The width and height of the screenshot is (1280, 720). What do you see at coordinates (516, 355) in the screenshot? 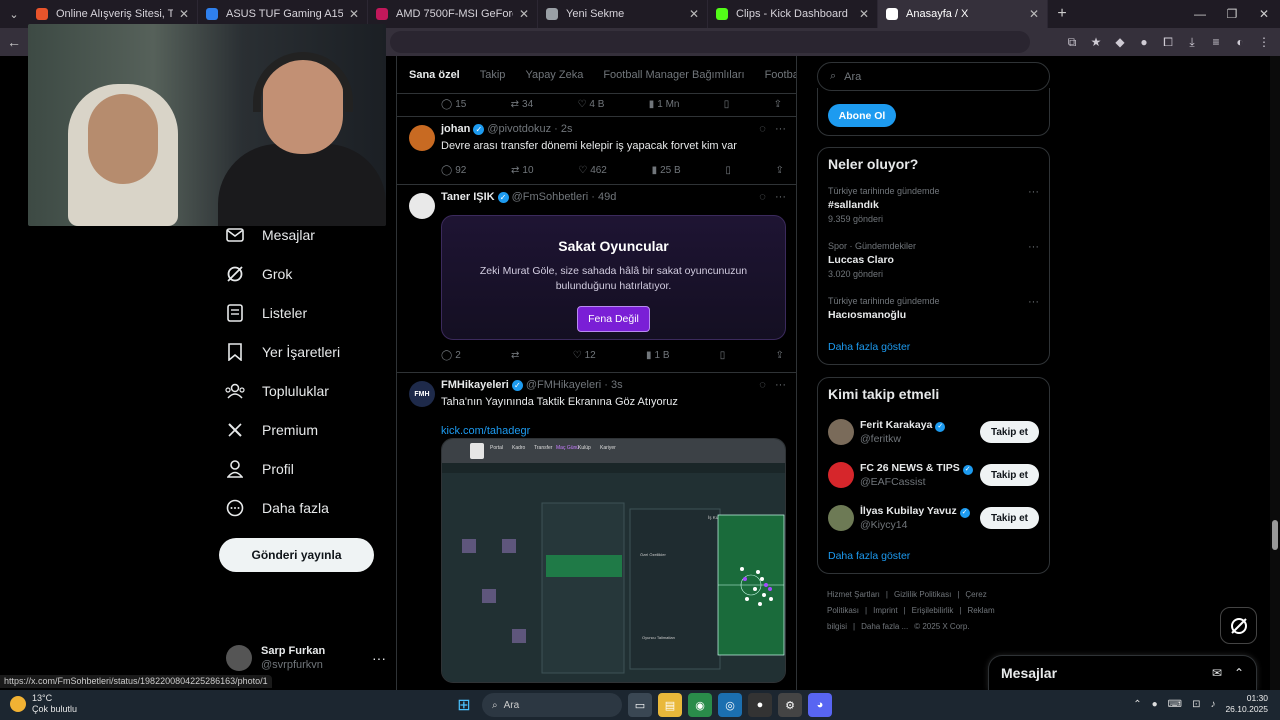
I see `repost-button: ⇄` at bounding box center [516, 355].